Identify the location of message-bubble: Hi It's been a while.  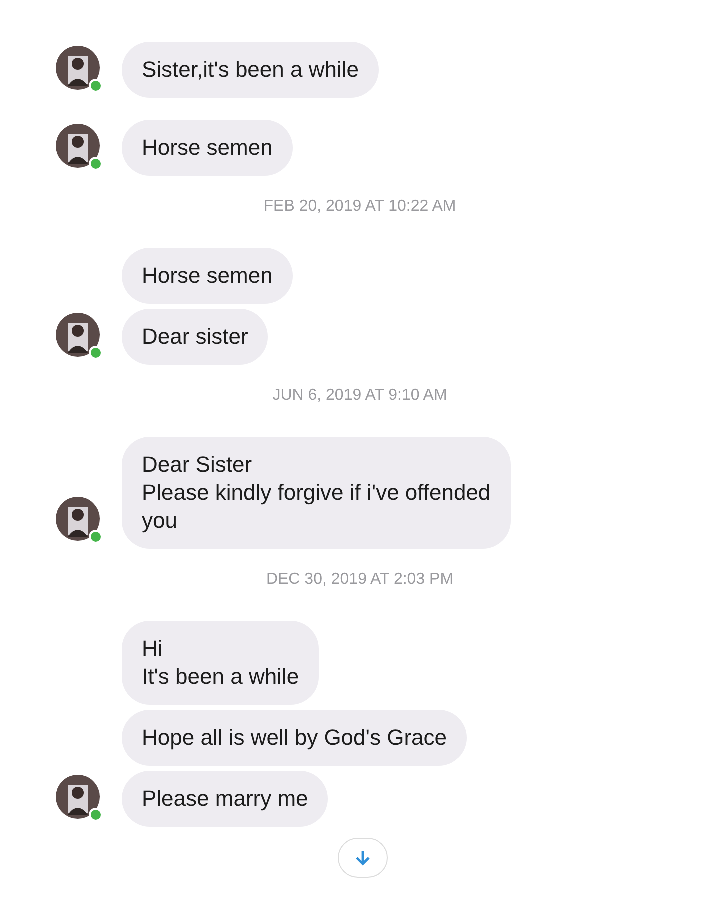
(221, 663).